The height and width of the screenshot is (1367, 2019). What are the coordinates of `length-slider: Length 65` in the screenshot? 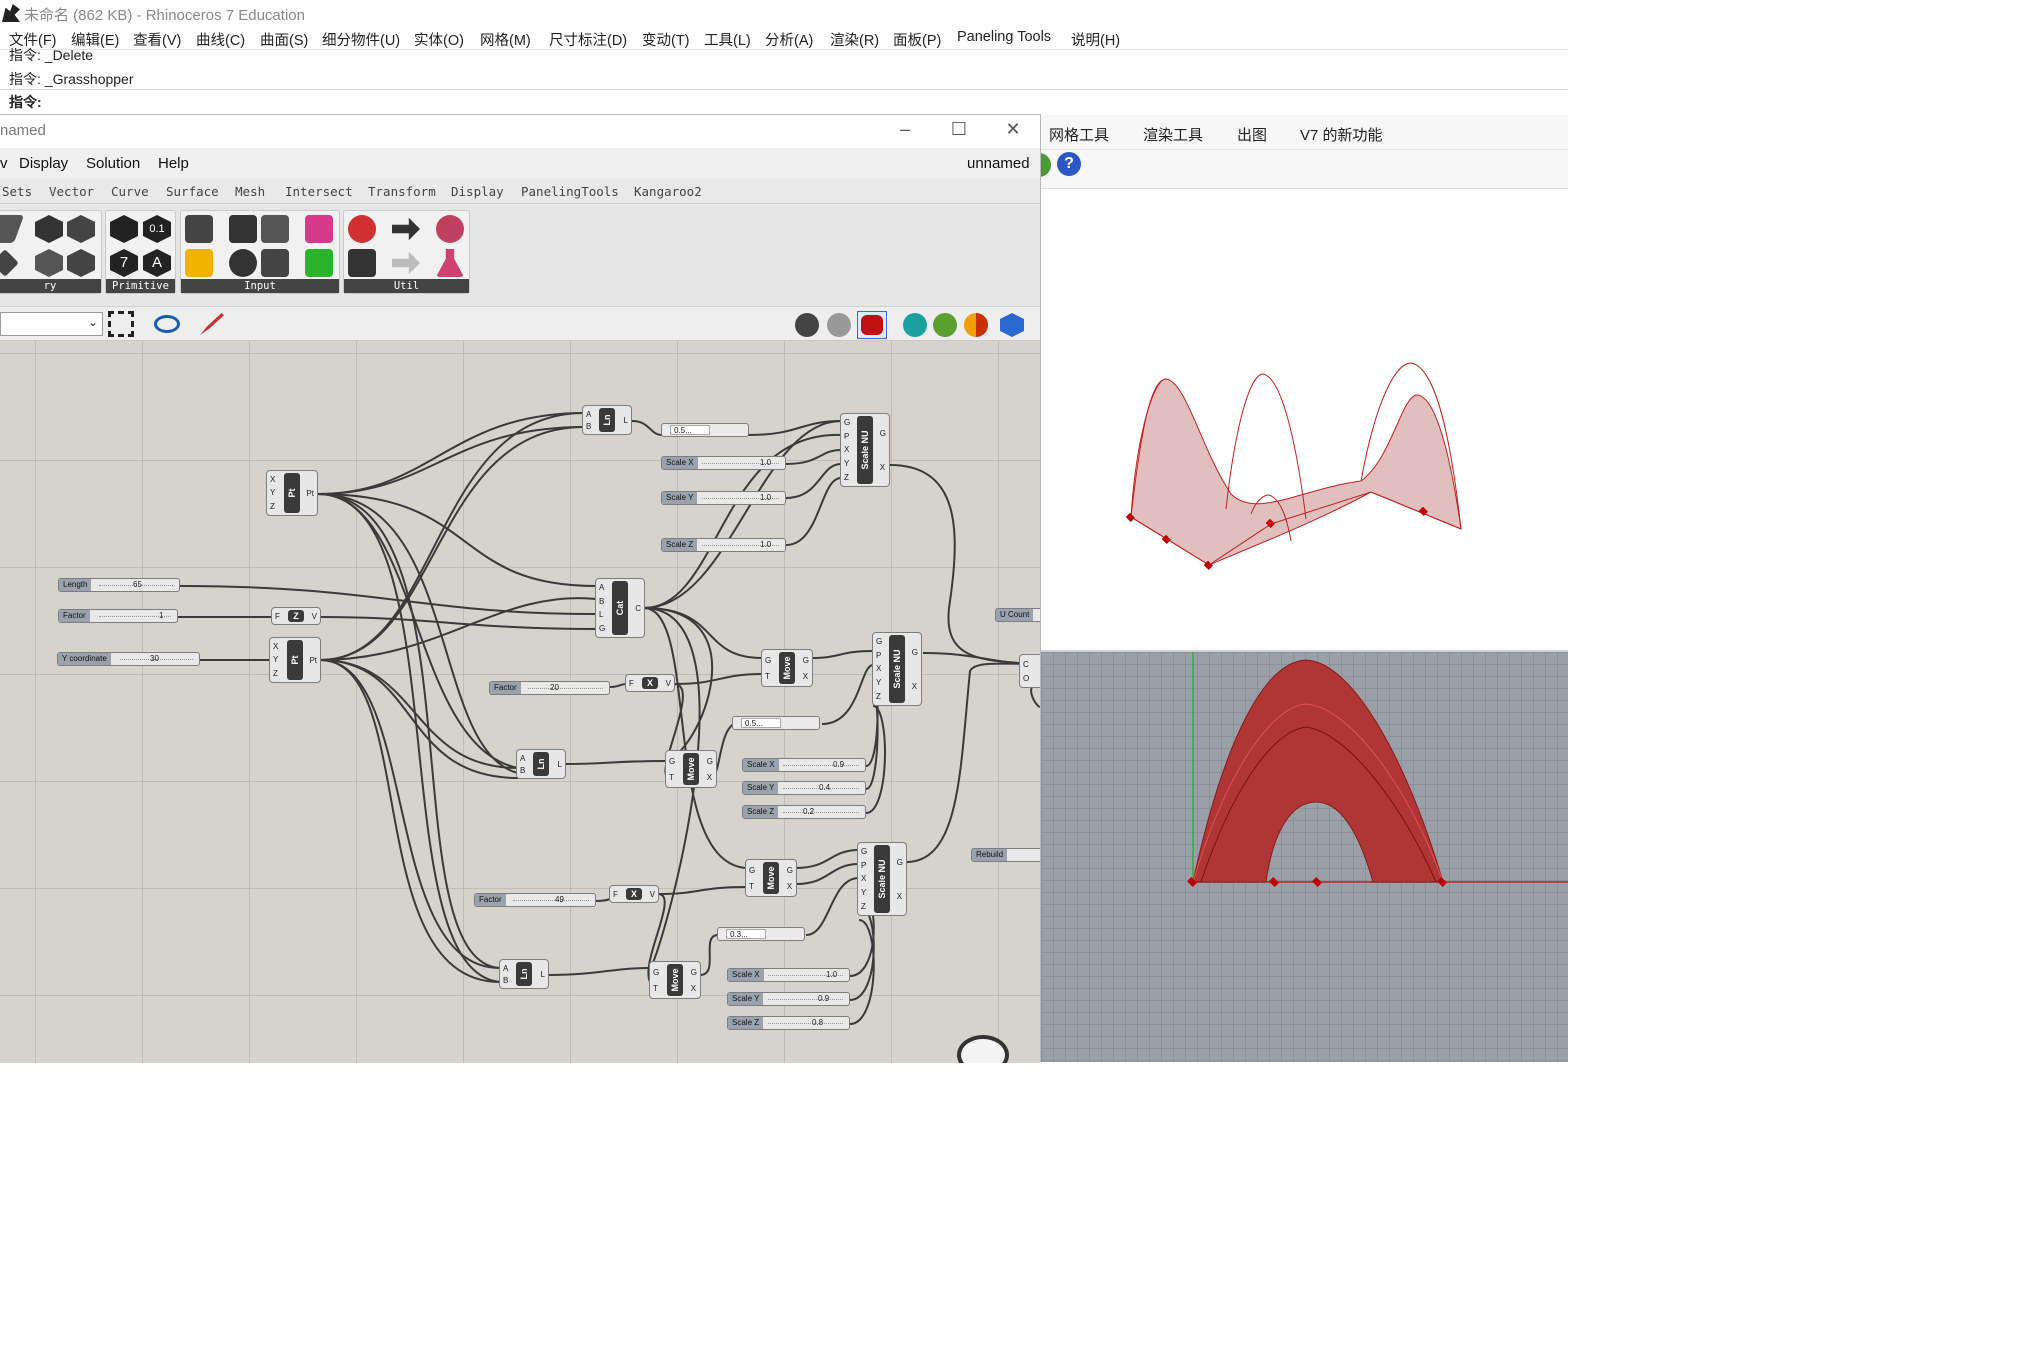 It's located at (119, 585).